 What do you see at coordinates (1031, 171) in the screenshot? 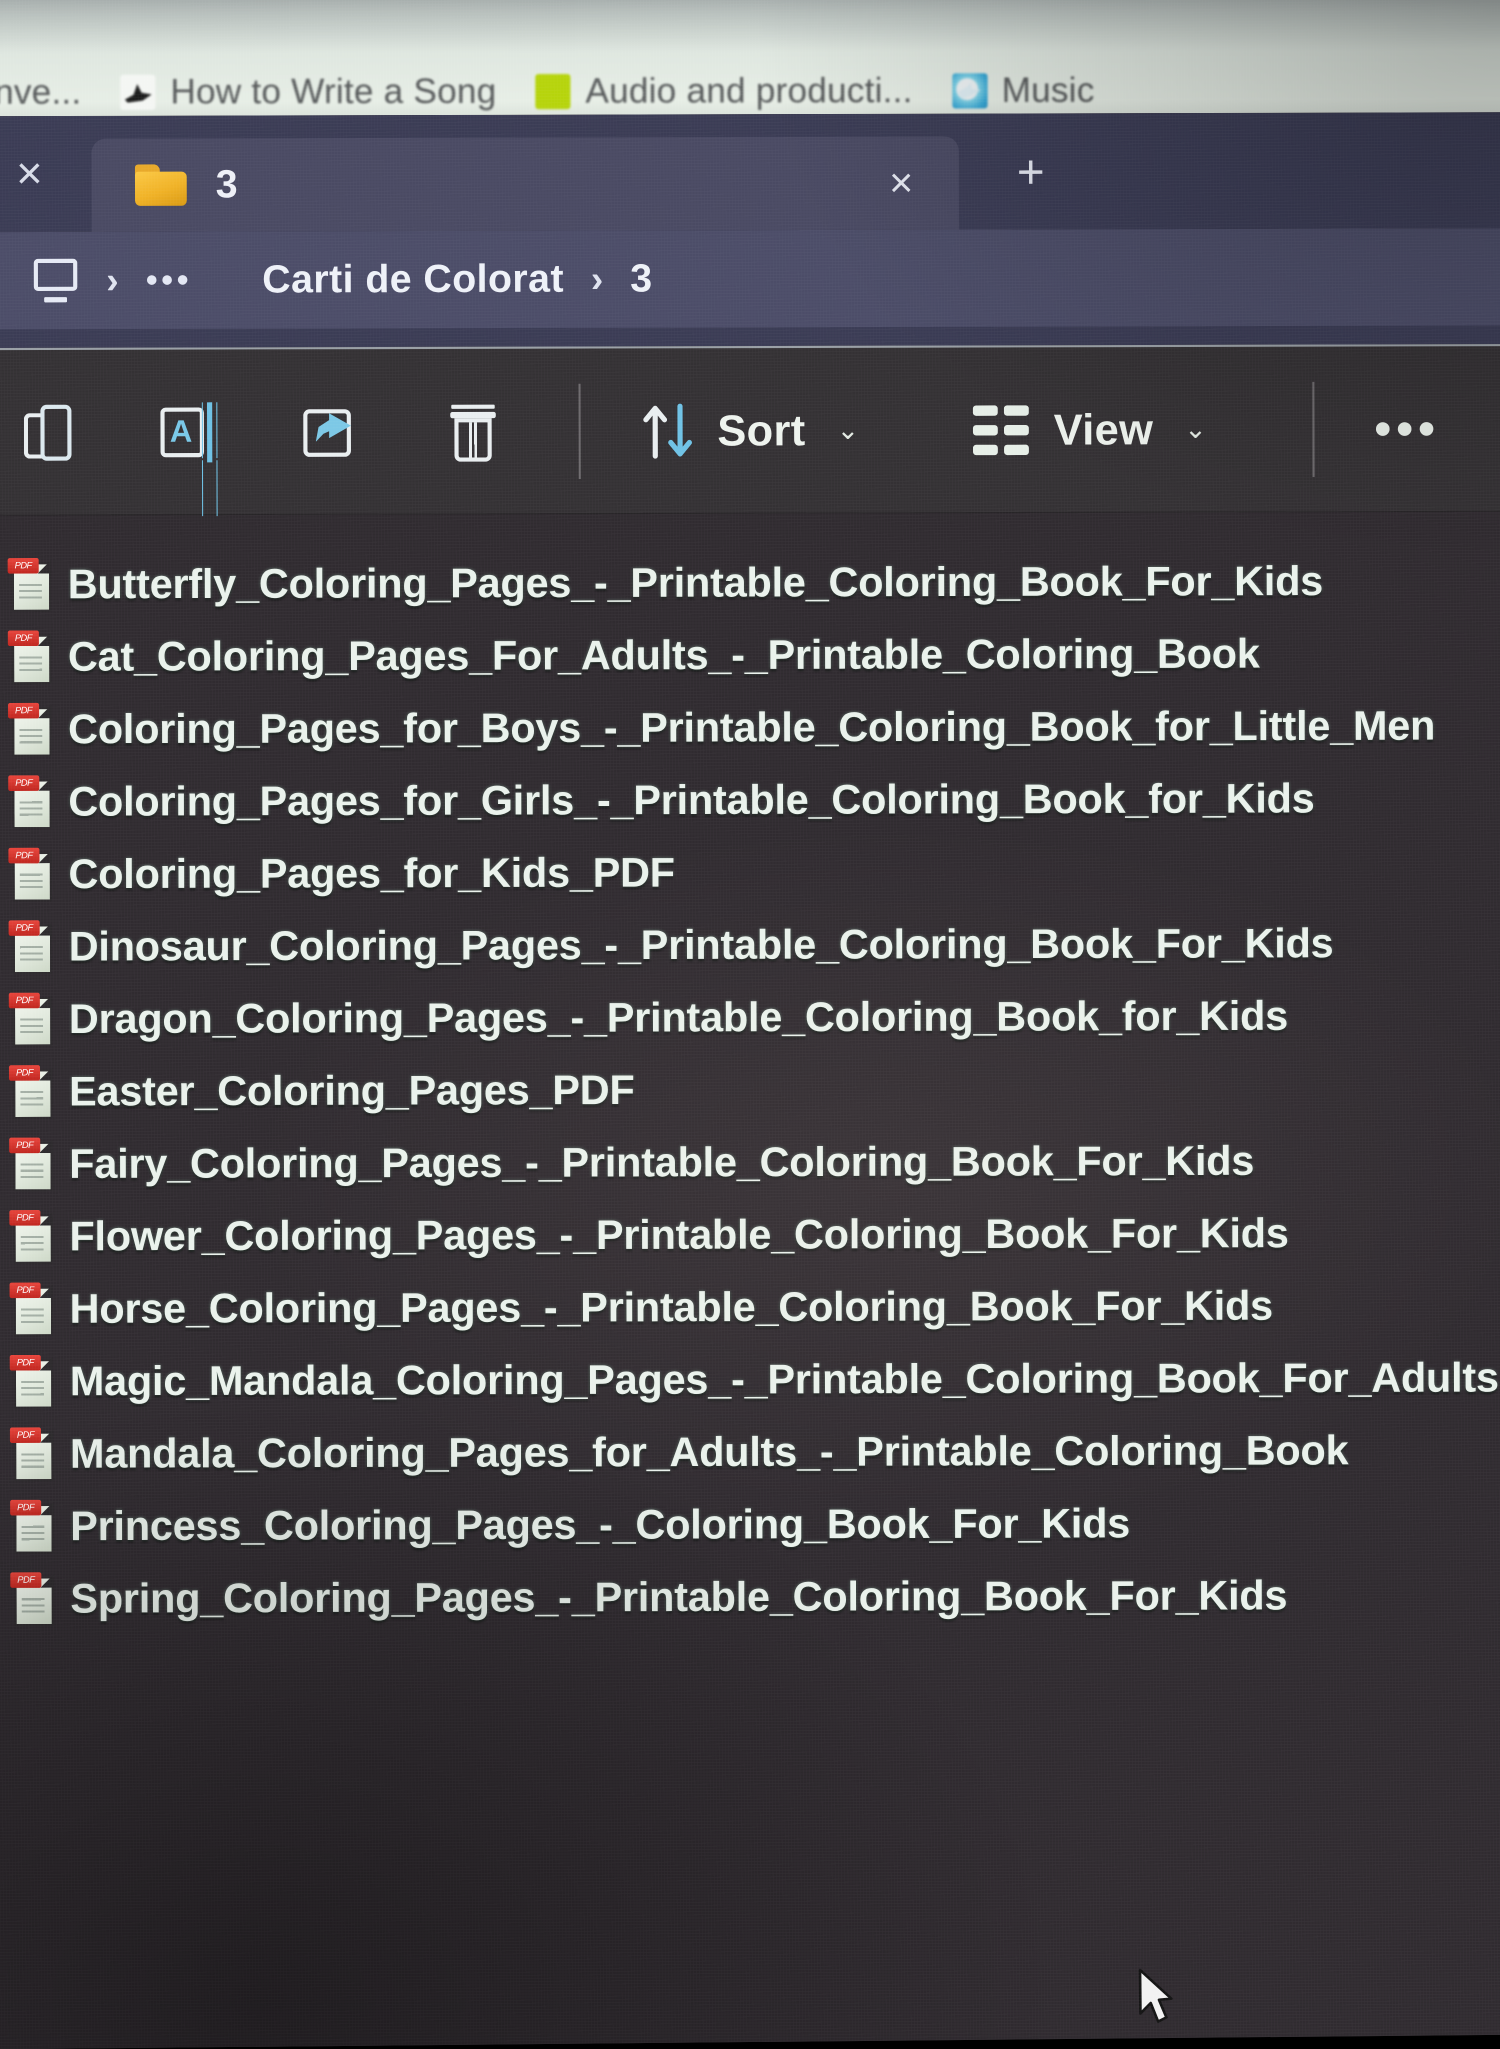
I see `new-tab-button: +` at bounding box center [1031, 171].